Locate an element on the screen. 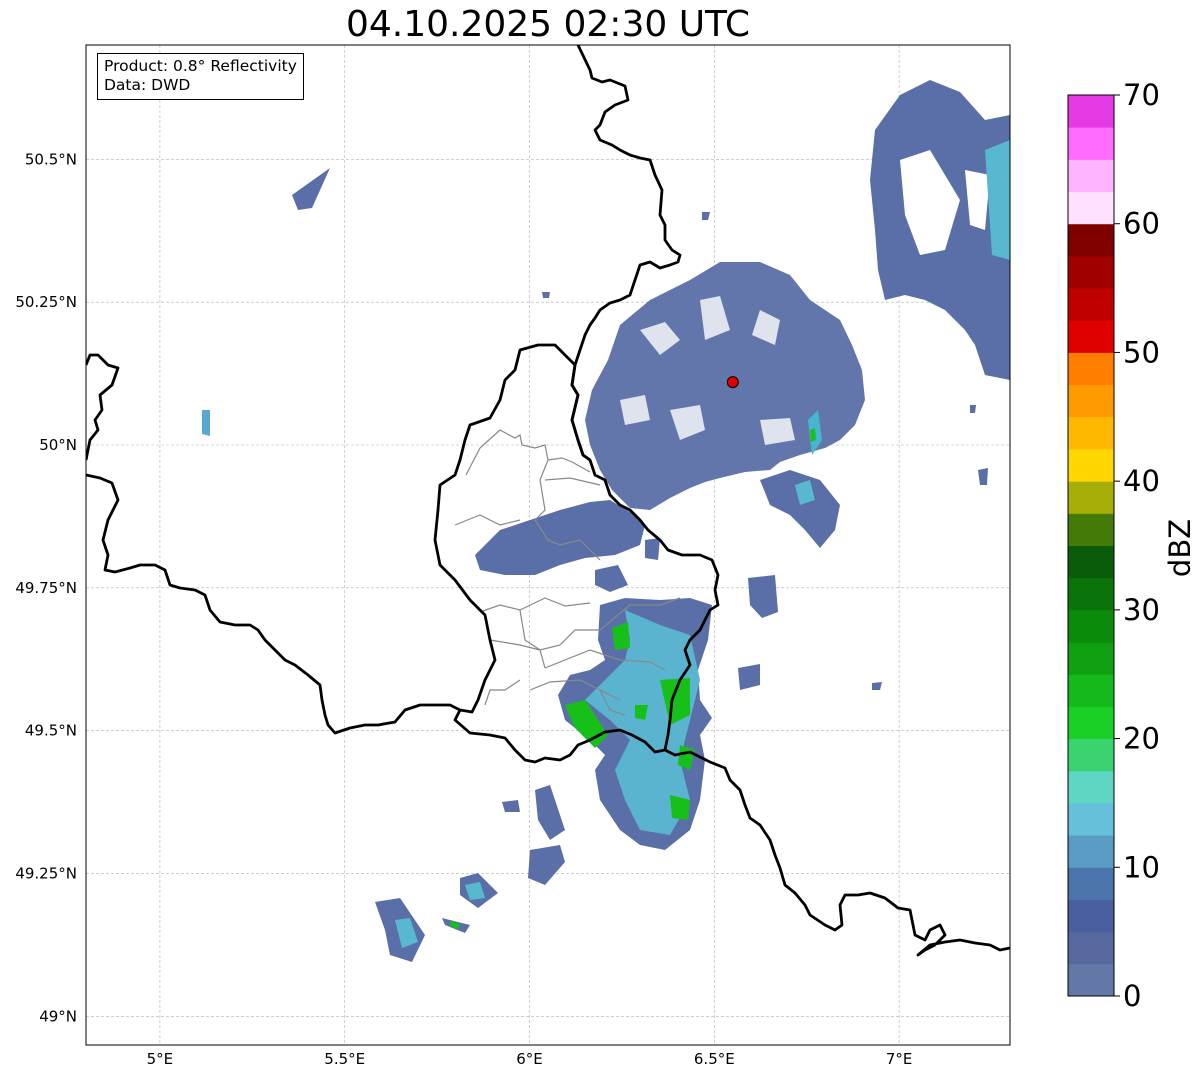 The height and width of the screenshot is (1081, 1202). product-info-box: Product: 0.8° Reflectivity Data: DWD is located at coordinates (200, 76).